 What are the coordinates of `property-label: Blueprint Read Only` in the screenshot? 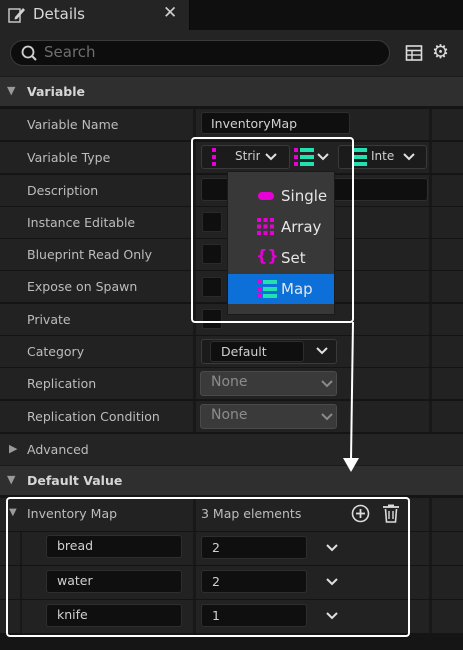 It's located at (90, 254).